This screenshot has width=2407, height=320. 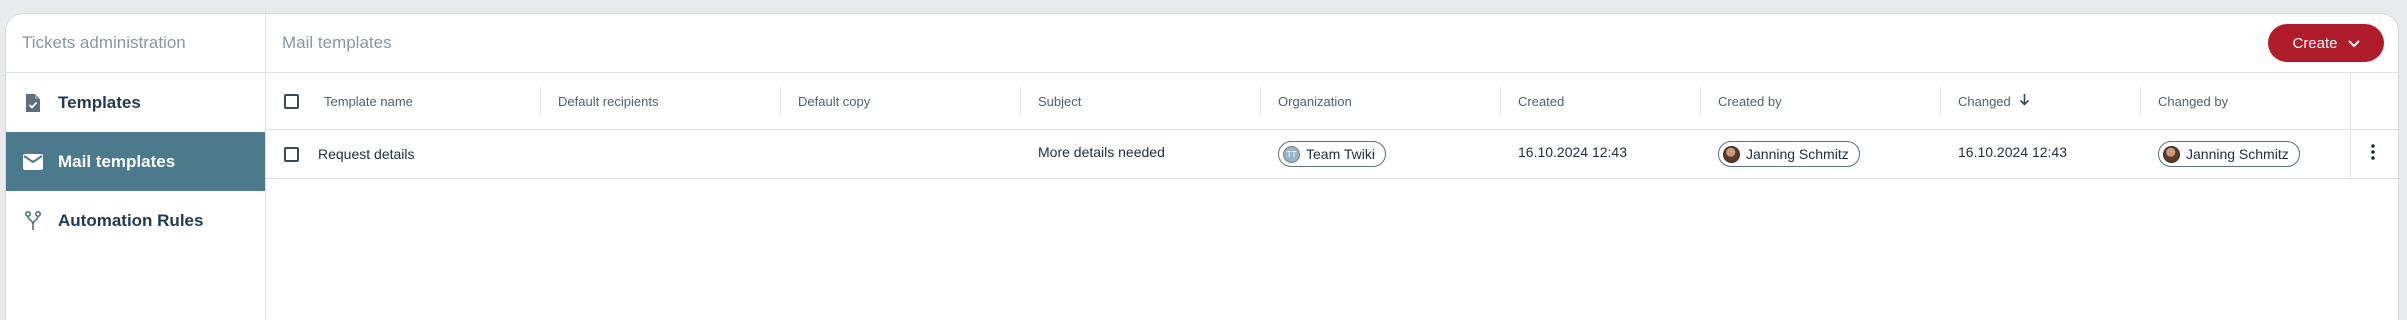 I want to click on column-header-created-by: Created by, so click(x=1750, y=101).